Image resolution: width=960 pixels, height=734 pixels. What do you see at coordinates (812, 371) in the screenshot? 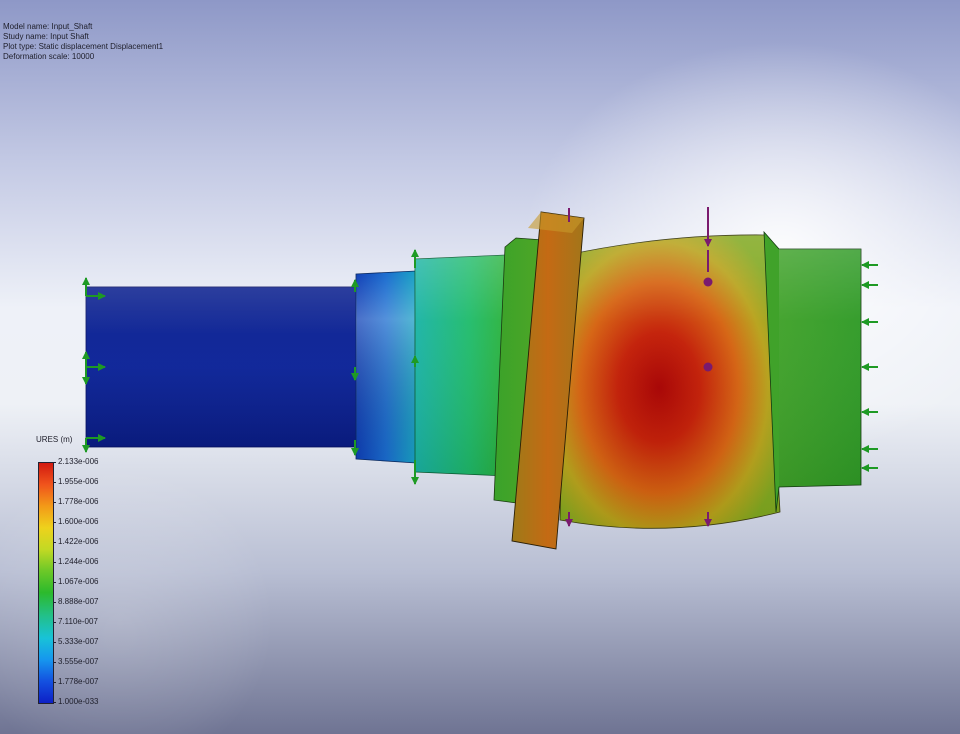
I see `shaft-right-section` at bounding box center [812, 371].